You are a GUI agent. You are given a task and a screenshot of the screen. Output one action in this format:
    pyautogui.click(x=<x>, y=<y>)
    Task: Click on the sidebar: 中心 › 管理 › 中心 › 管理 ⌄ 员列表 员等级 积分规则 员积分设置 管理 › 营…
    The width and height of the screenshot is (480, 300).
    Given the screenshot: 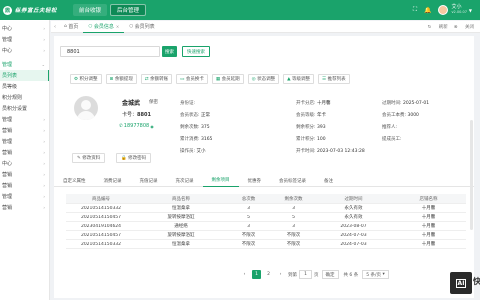 What is the action you would take?
    pyautogui.click(x=25, y=160)
    